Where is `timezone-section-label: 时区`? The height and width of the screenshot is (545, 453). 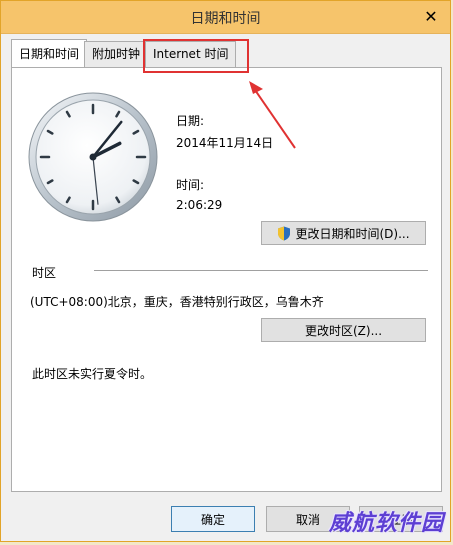
timezone-section-label: 时区 is located at coordinates (44, 273).